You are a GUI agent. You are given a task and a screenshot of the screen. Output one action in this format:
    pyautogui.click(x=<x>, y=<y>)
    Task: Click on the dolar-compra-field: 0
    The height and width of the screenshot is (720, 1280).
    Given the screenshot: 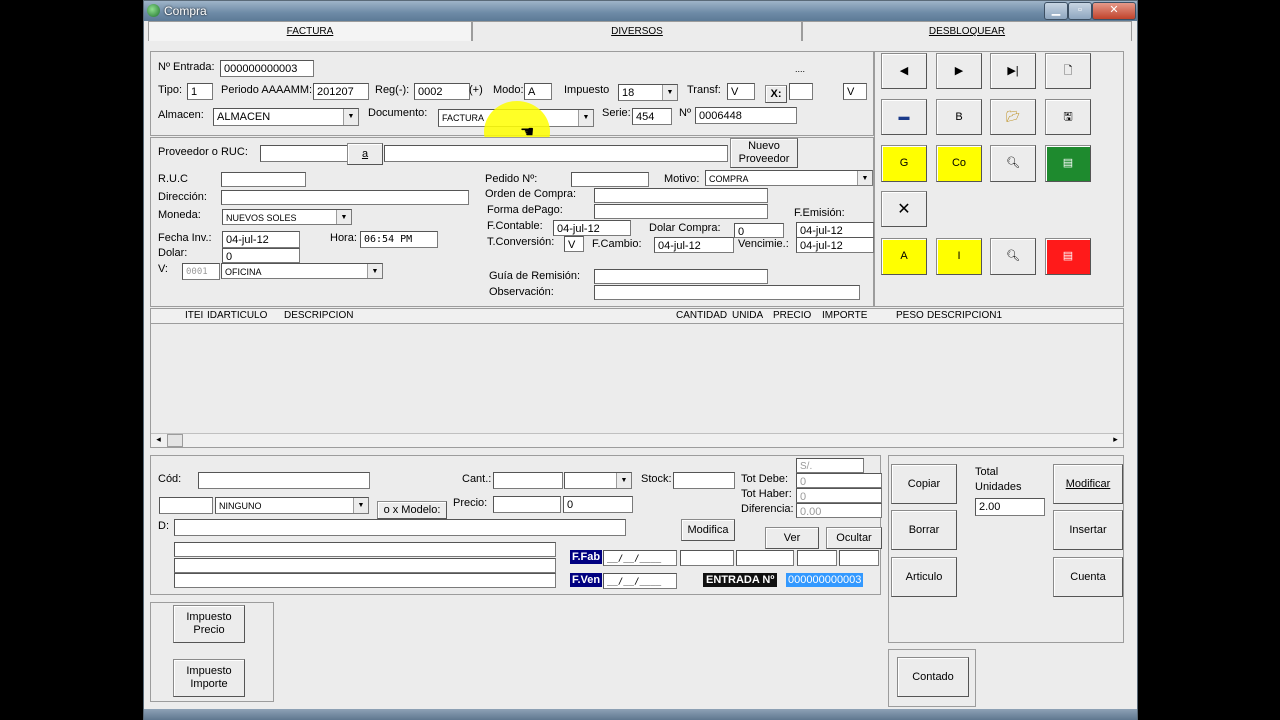 What is the action you would take?
    pyautogui.click(x=759, y=230)
    